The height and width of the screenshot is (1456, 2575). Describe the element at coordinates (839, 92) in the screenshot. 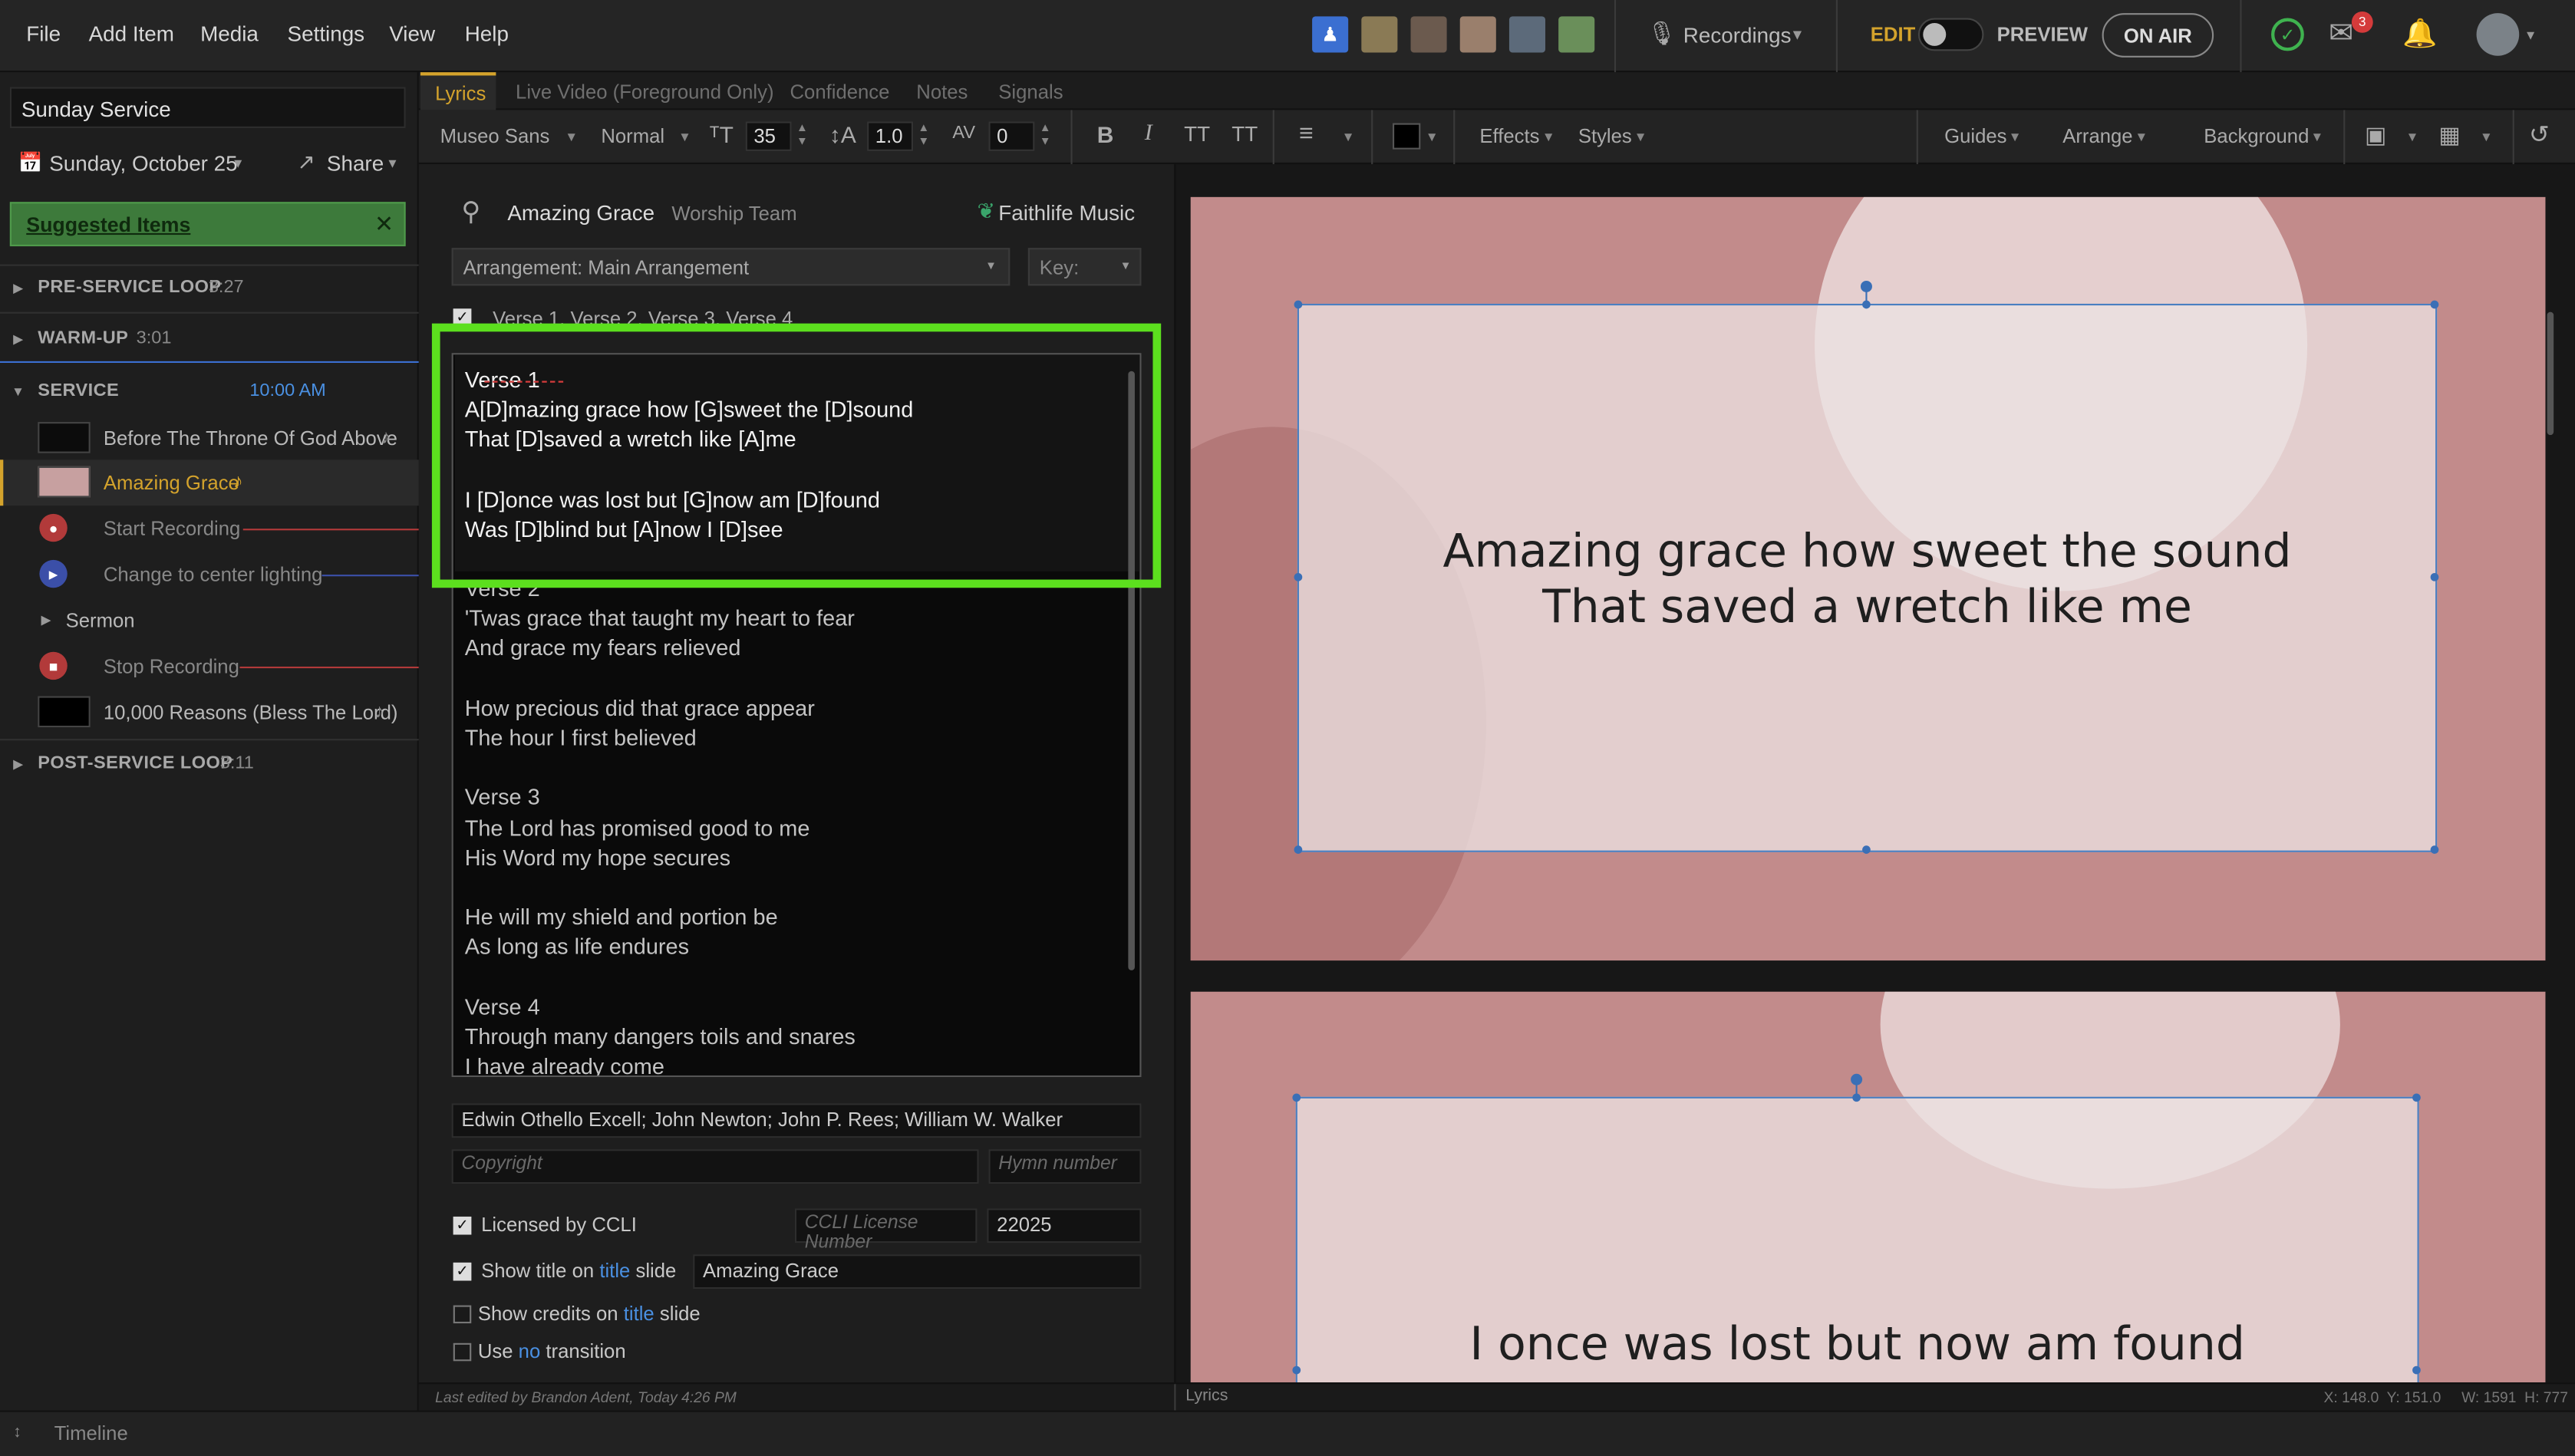

I see `tab-confidence: Confidence` at that location.